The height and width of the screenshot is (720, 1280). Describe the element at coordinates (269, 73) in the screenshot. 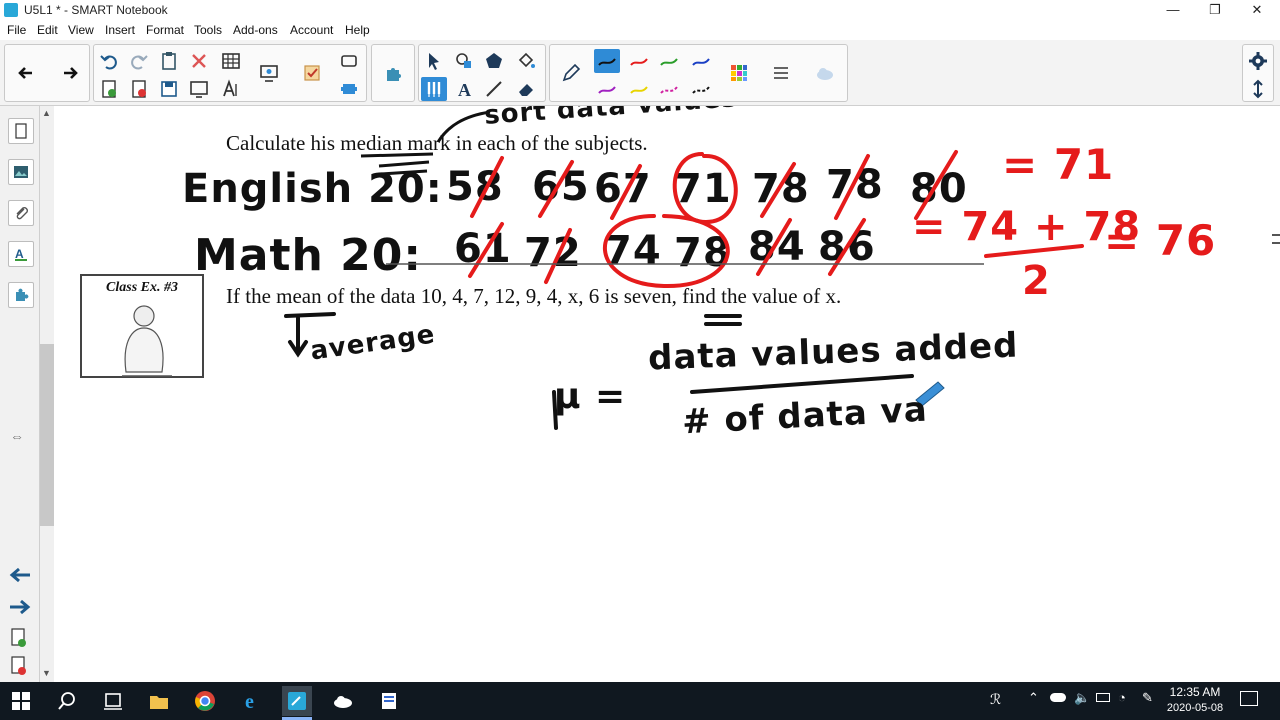

I see `screen-capture-button` at that location.